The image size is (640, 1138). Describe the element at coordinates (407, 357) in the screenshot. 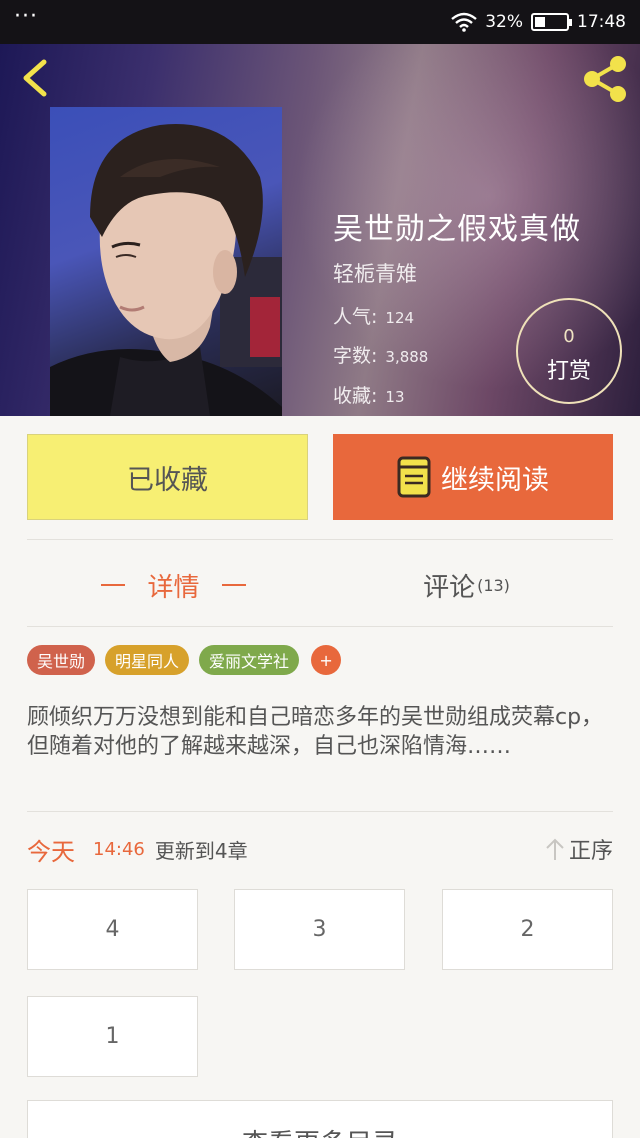

I see `stat-word-count-value: 3,888` at that location.